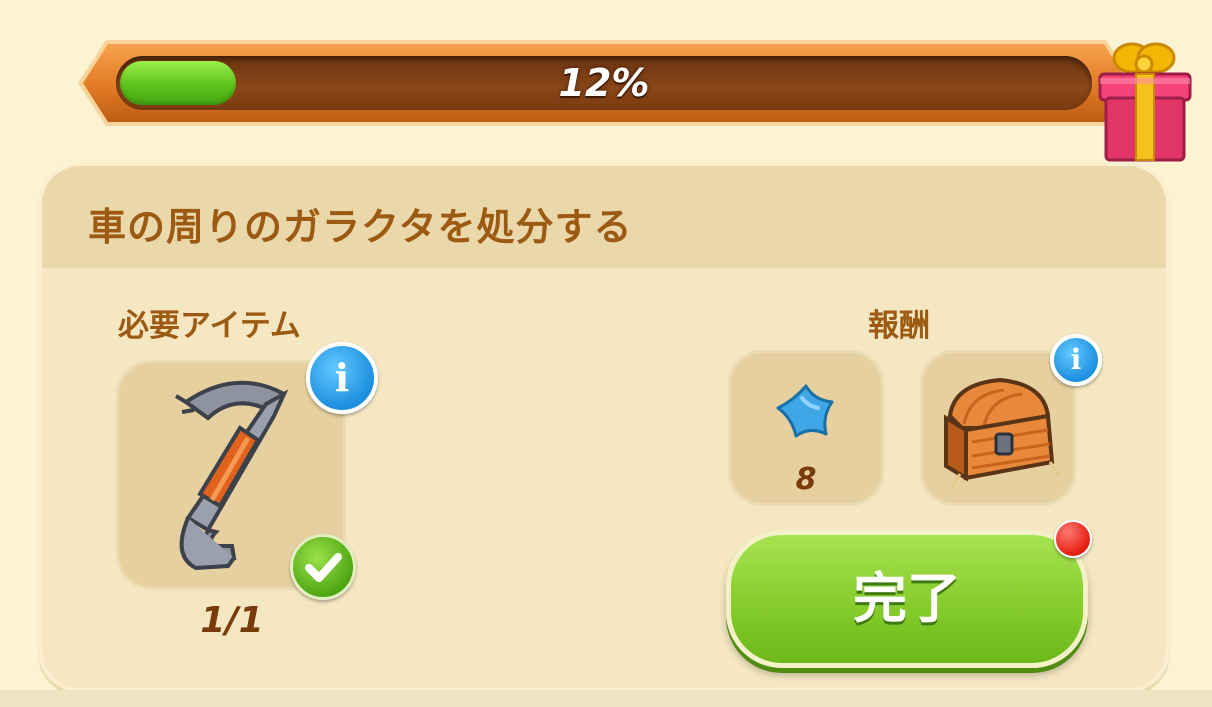 The image size is (1212, 707). I want to click on treasure-chest-icon, so click(1003, 434).